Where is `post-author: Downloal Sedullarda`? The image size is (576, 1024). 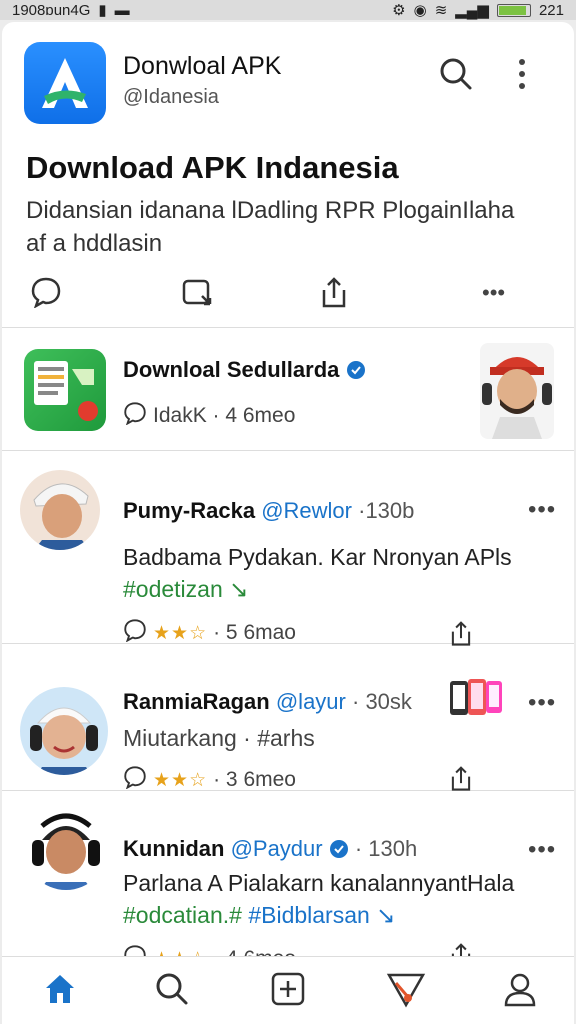
post-author: Downloal Sedullarda is located at coordinates (244, 370).